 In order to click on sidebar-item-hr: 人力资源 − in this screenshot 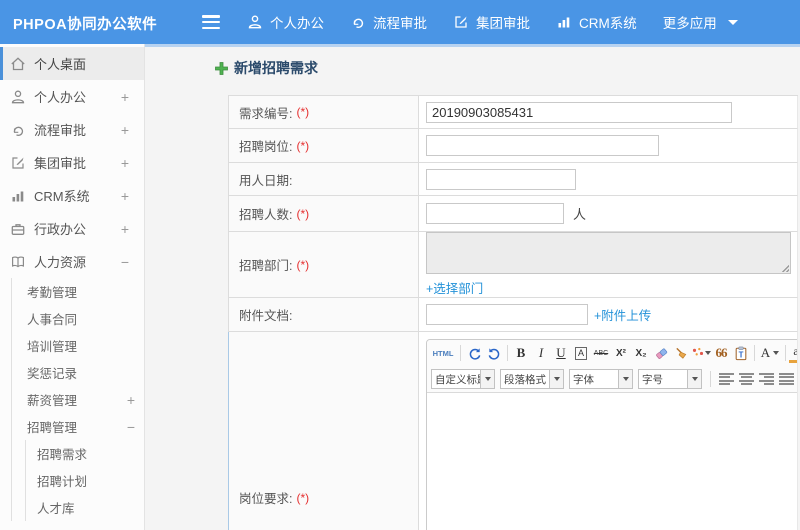, I will do `click(72, 261)`.